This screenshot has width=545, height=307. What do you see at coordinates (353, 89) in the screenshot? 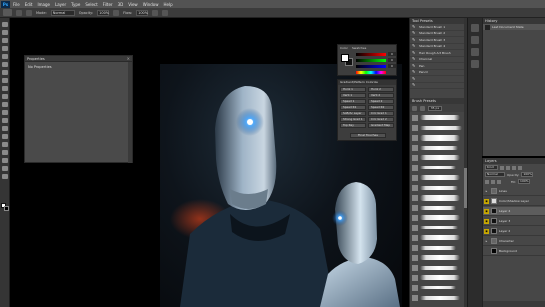
I see `action-button: Horiz 1` at bounding box center [353, 89].